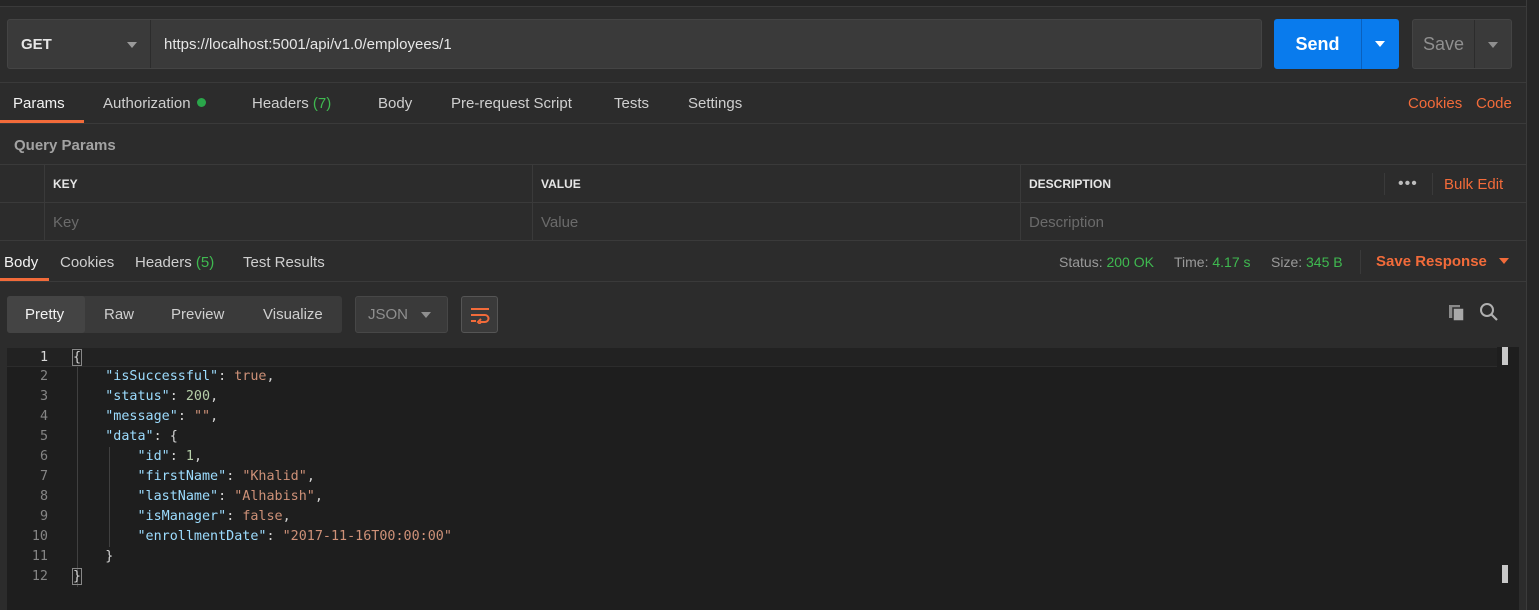  Describe the element at coordinates (631, 103) in the screenshot. I see `tab-tests: Tests` at that location.